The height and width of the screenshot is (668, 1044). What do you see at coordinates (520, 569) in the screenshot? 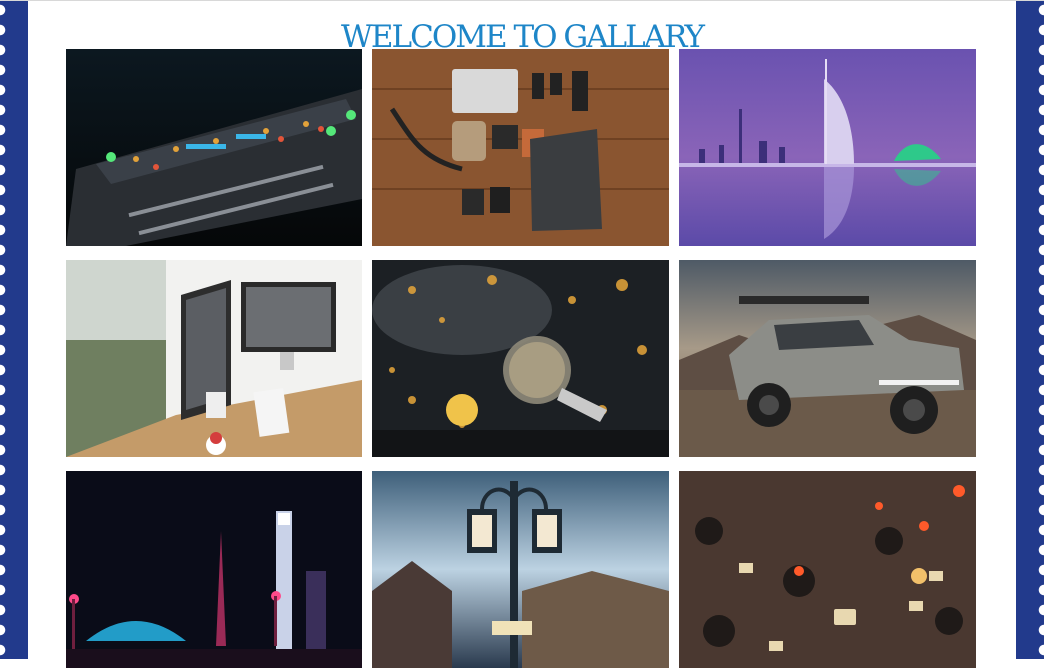
I see `gallery-image-street-lamp` at bounding box center [520, 569].